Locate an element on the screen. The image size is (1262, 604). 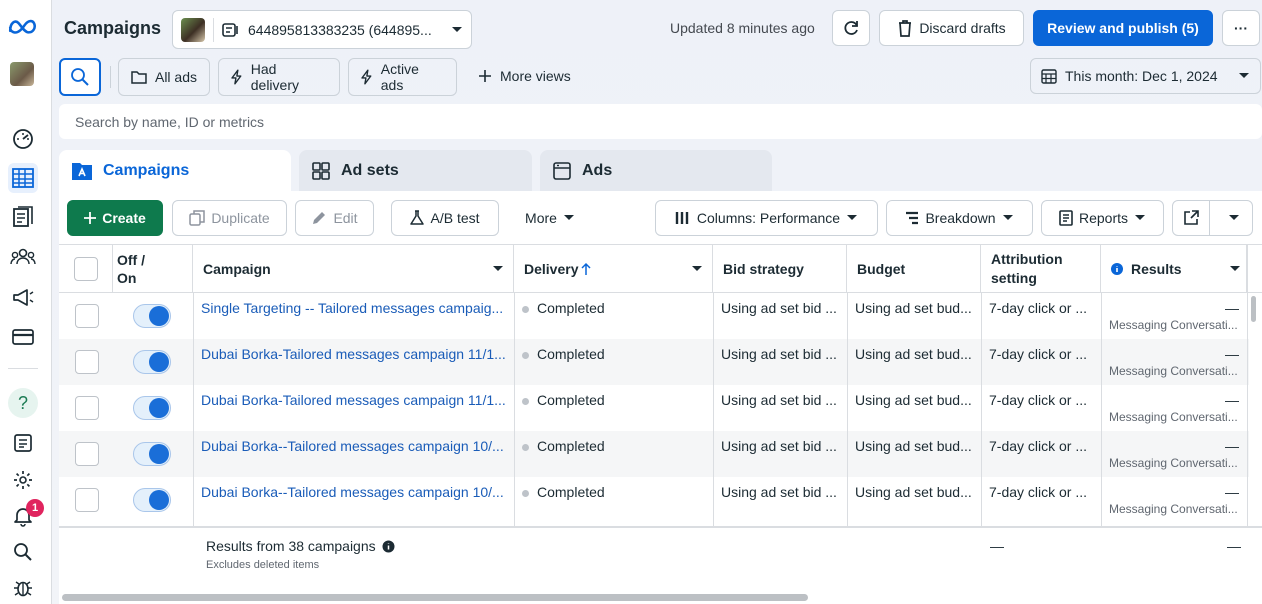
ab-test-label: A/B test is located at coordinates (455, 218).